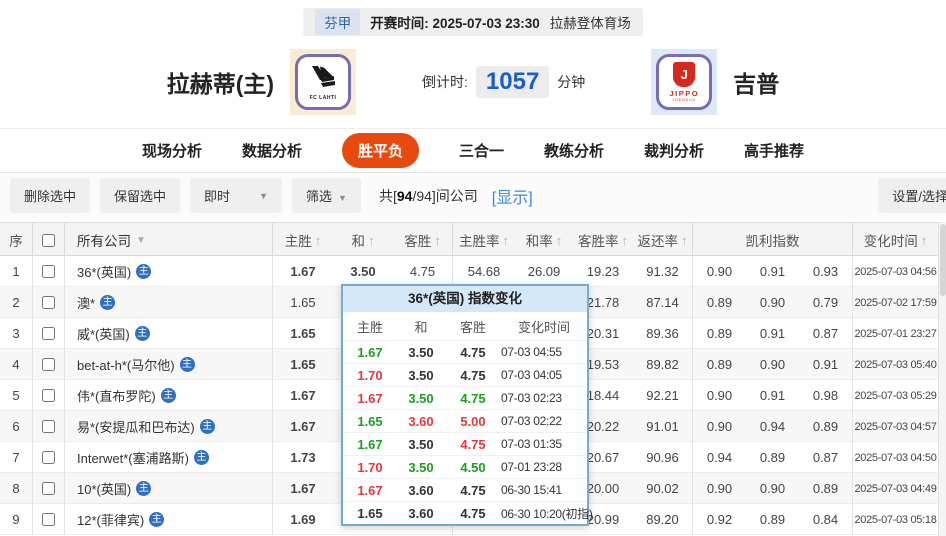 The width and height of the screenshot is (946, 536). I want to click on settings-button: 设置/选择, so click(912, 195).